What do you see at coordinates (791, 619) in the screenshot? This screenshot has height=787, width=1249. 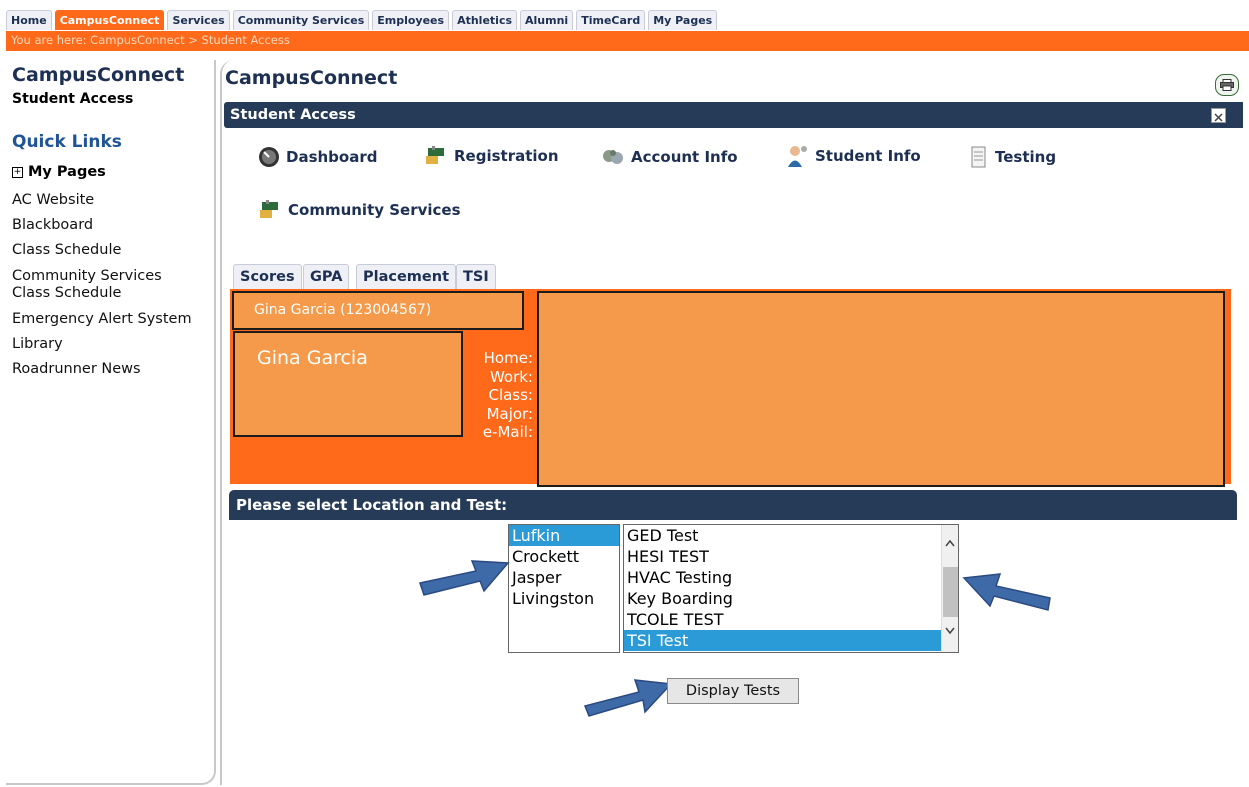 I see `test-option-tcole: TCOLE TEST` at bounding box center [791, 619].